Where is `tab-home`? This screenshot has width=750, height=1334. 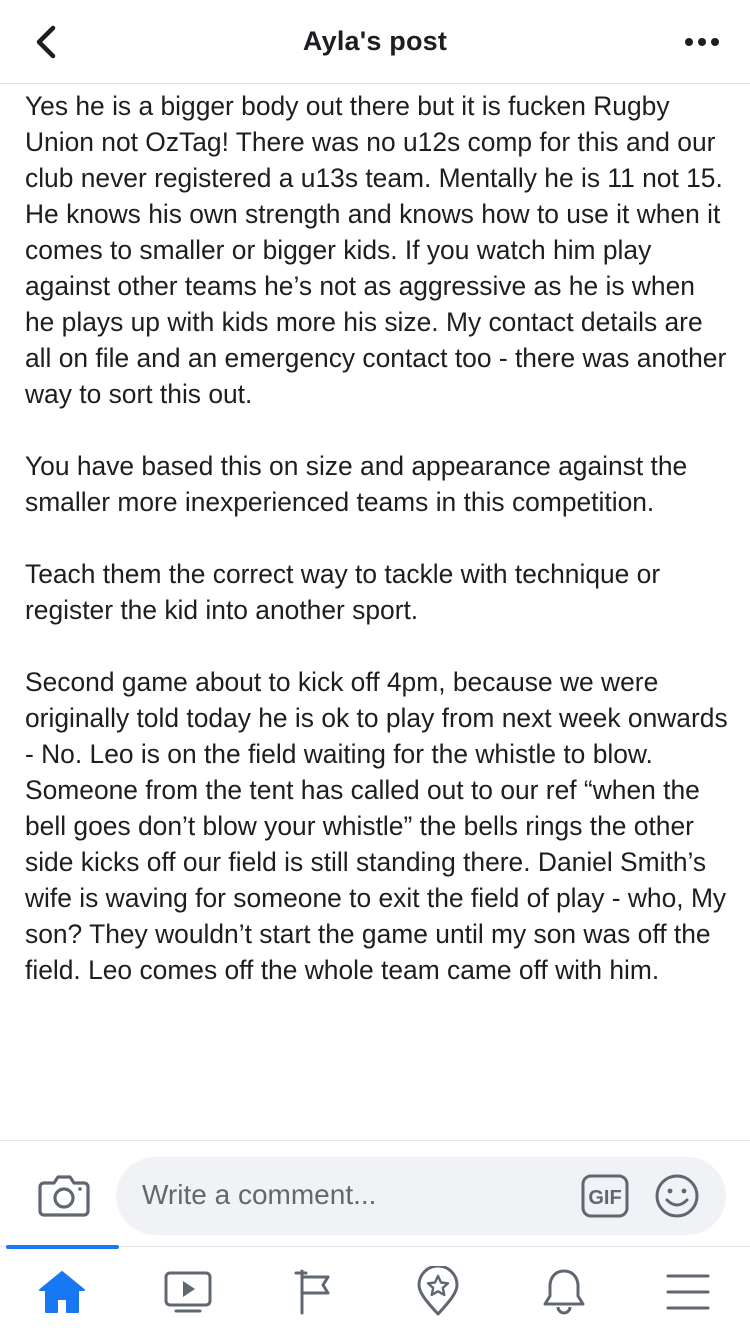
tab-home is located at coordinates (62, 1292).